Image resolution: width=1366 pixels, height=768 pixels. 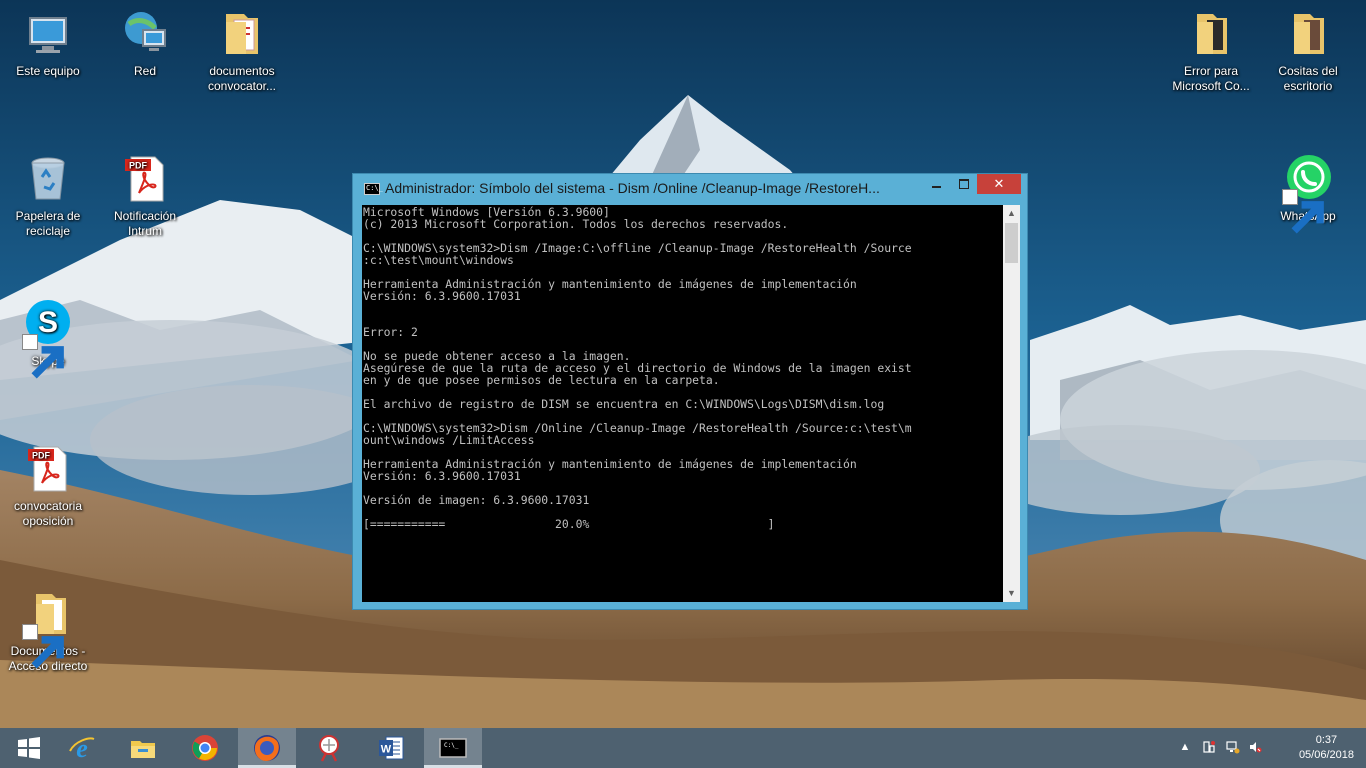 I want to click on skype-icon: S, so click(x=48, y=338).